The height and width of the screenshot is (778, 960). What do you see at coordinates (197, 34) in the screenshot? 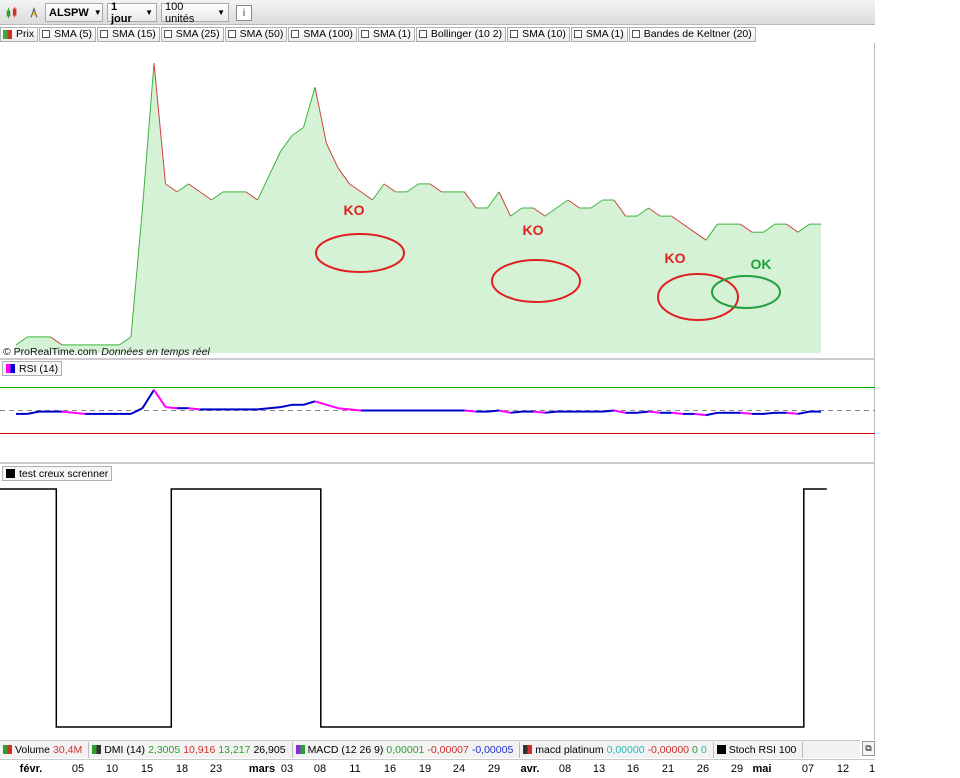
I see `indicator-label: SMA (25)` at bounding box center [197, 34].